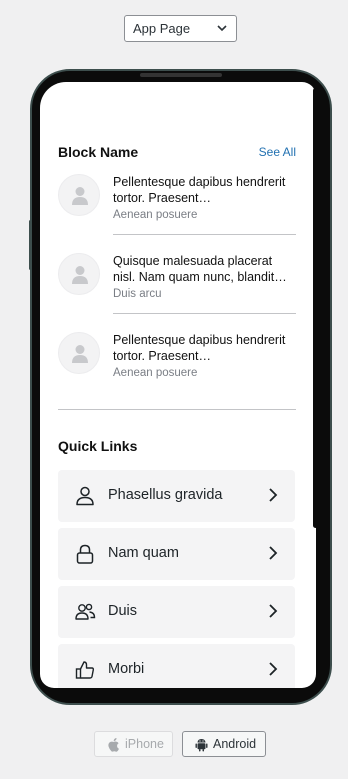  I want to click on apple-icon, so click(113, 745).